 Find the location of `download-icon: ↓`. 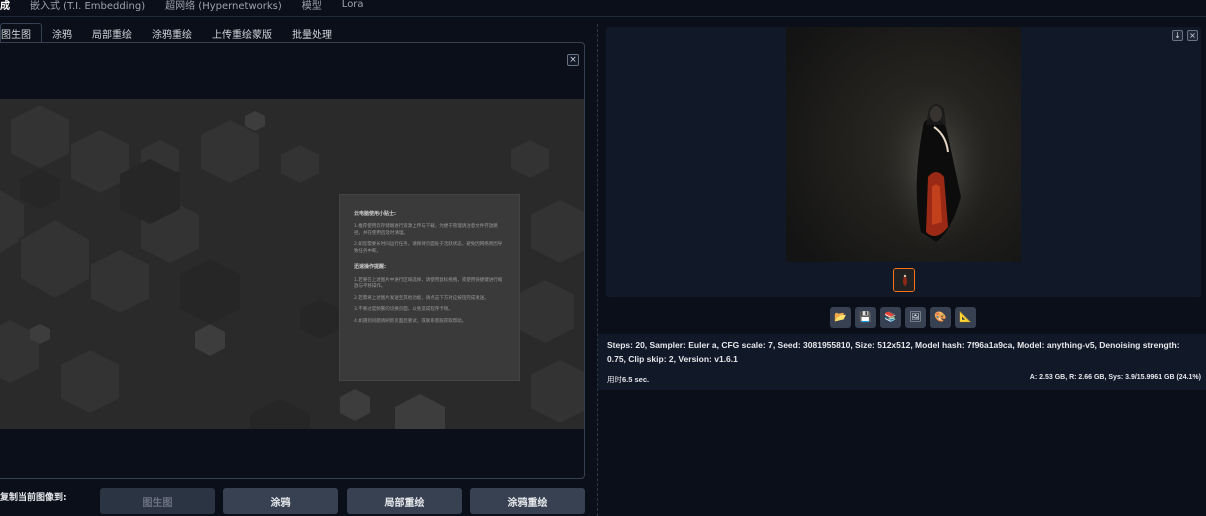

download-icon: ↓ is located at coordinates (1177, 35).